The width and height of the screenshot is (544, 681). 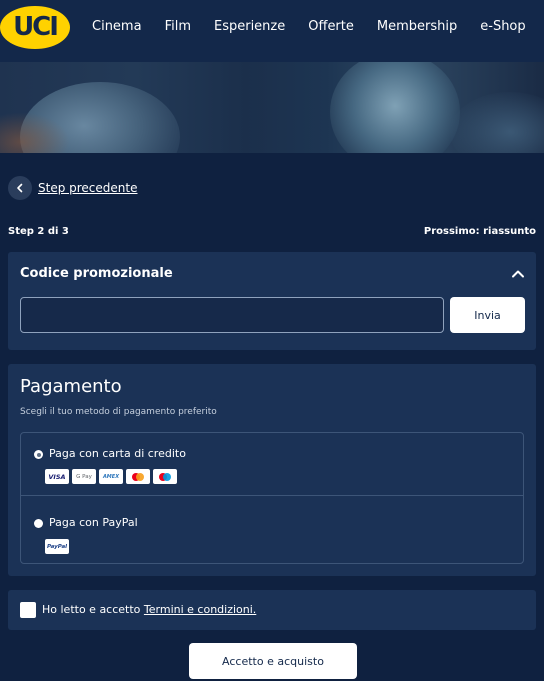 What do you see at coordinates (93, 609) in the screenshot?
I see `terms-prefix: Ho letto e accetto` at bounding box center [93, 609].